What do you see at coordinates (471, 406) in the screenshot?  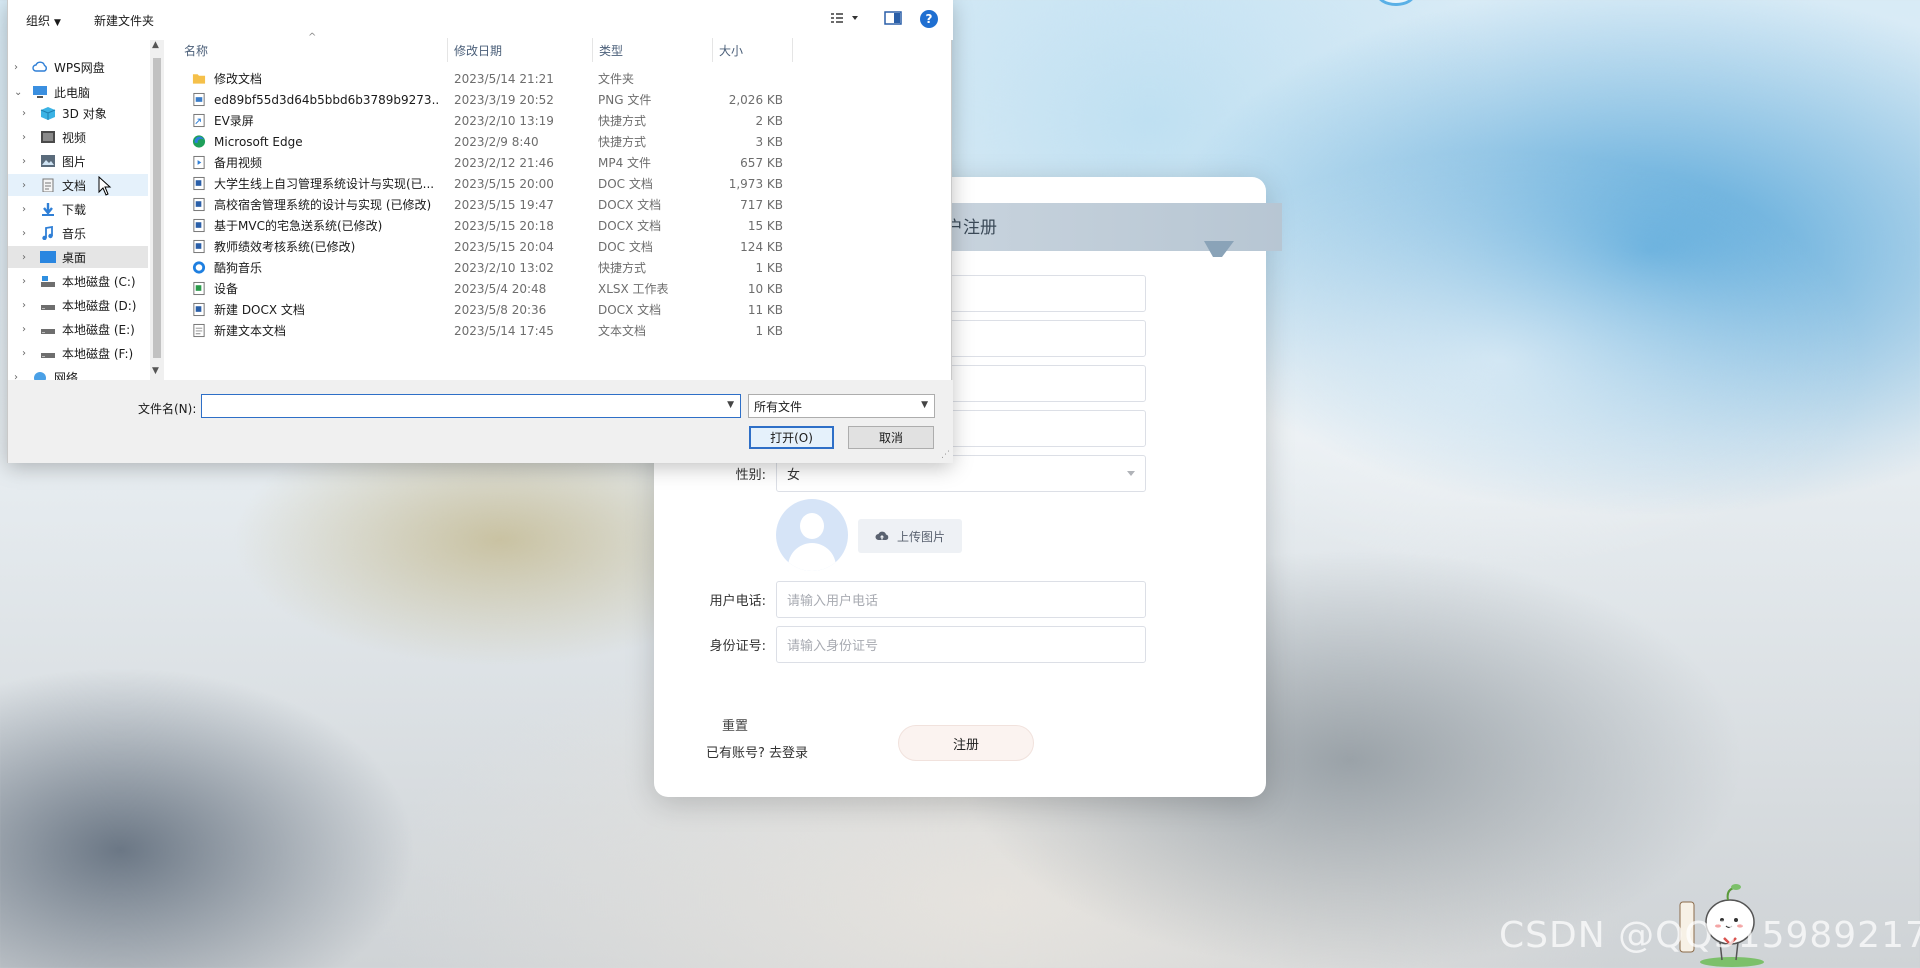 I see `filename-input: ▼` at bounding box center [471, 406].